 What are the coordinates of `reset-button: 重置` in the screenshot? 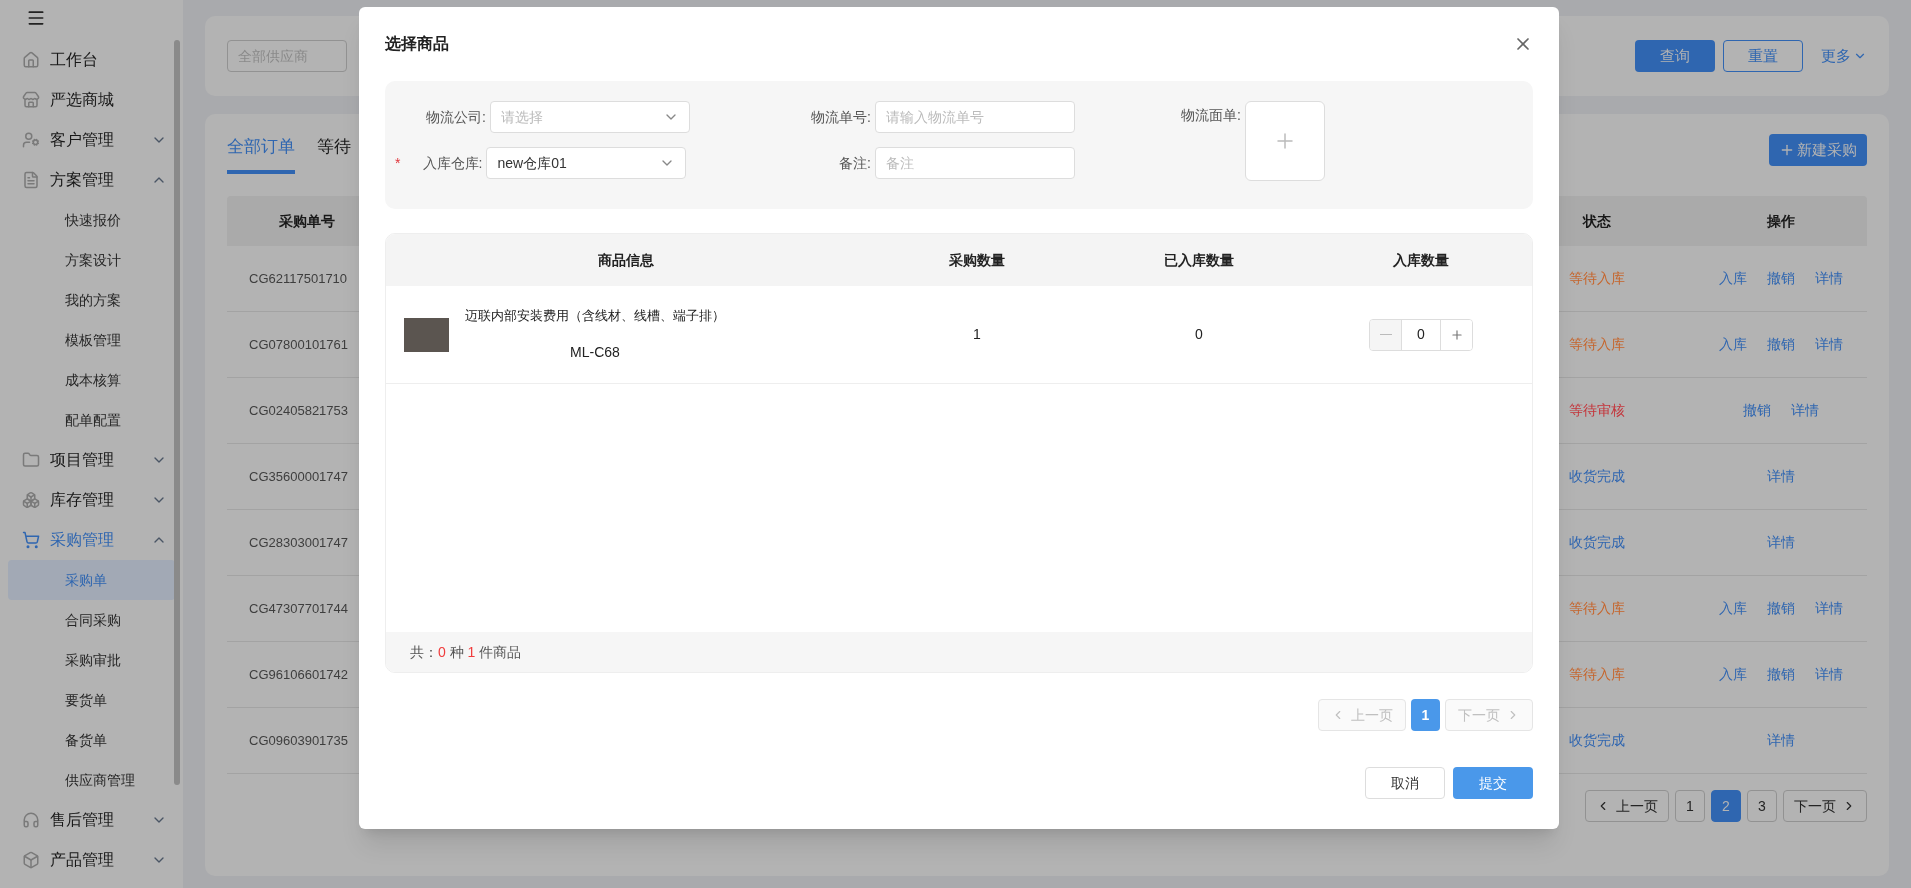 It's located at (1763, 56).